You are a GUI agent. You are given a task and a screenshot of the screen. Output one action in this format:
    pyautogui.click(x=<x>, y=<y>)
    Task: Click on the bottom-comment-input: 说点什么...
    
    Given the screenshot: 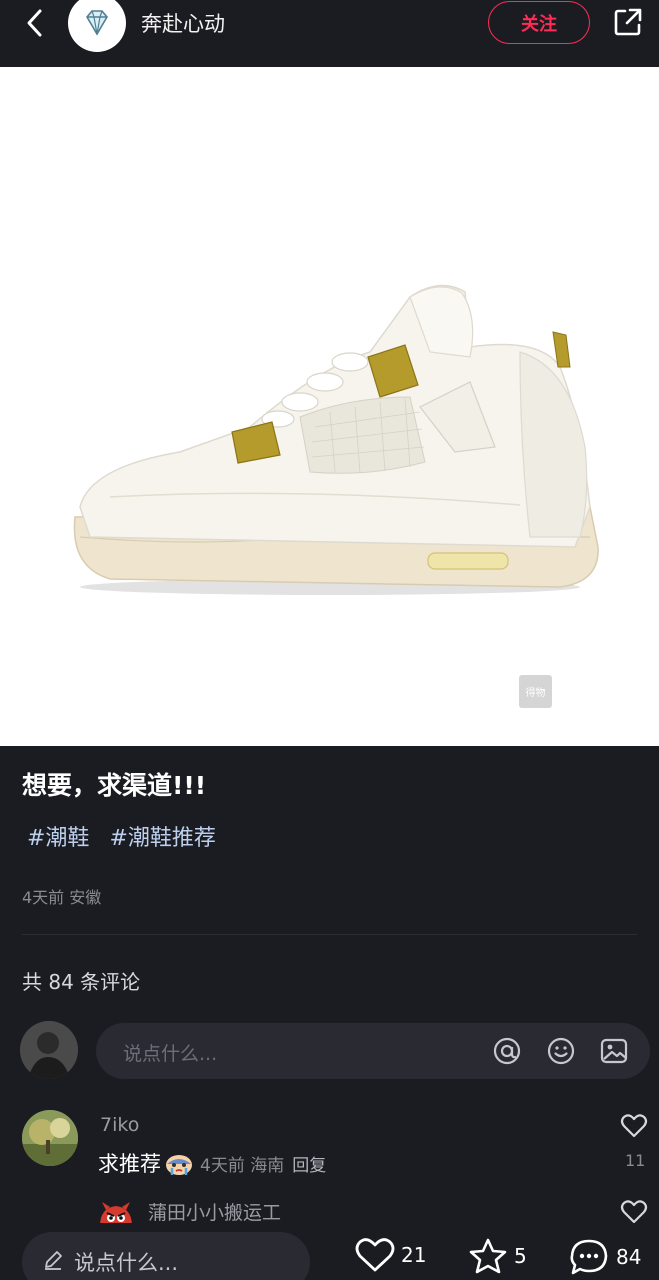 What is the action you would take?
    pyautogui.click(x=166, y=1256)
    